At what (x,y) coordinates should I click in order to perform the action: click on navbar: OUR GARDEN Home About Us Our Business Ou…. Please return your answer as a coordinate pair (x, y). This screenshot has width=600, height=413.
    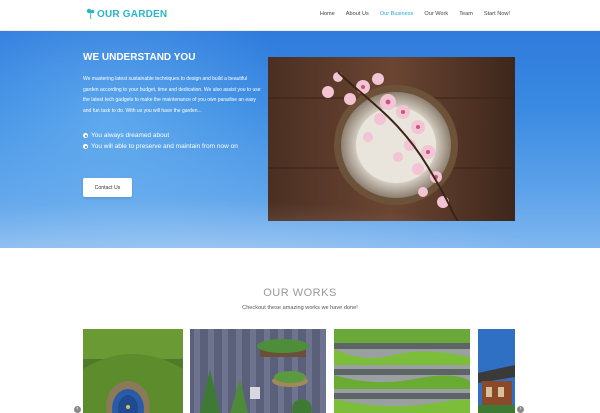
    Looking at the image, I should click on (300, 15).